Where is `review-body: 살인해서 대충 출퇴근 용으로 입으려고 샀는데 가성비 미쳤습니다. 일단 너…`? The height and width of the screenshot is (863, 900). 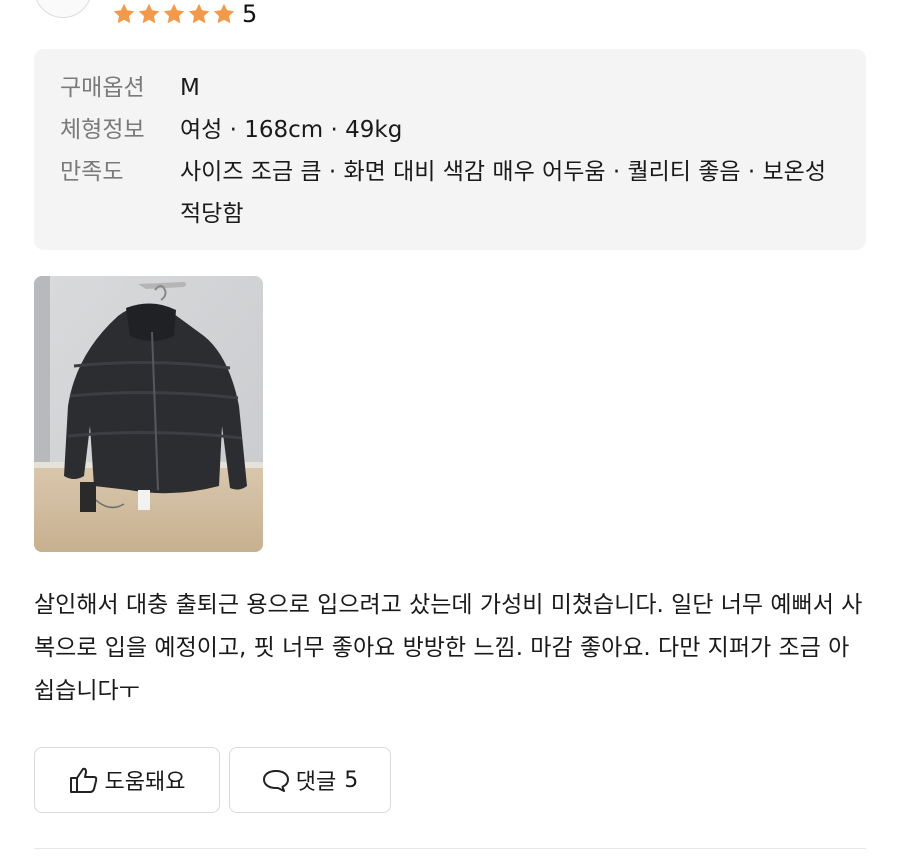 review-body: 살인해서 대충 출퇴근 용으로 입으려고 샀는데 가성비 미쳤습니다. 일단 너… is located at coordinates (448, 648).